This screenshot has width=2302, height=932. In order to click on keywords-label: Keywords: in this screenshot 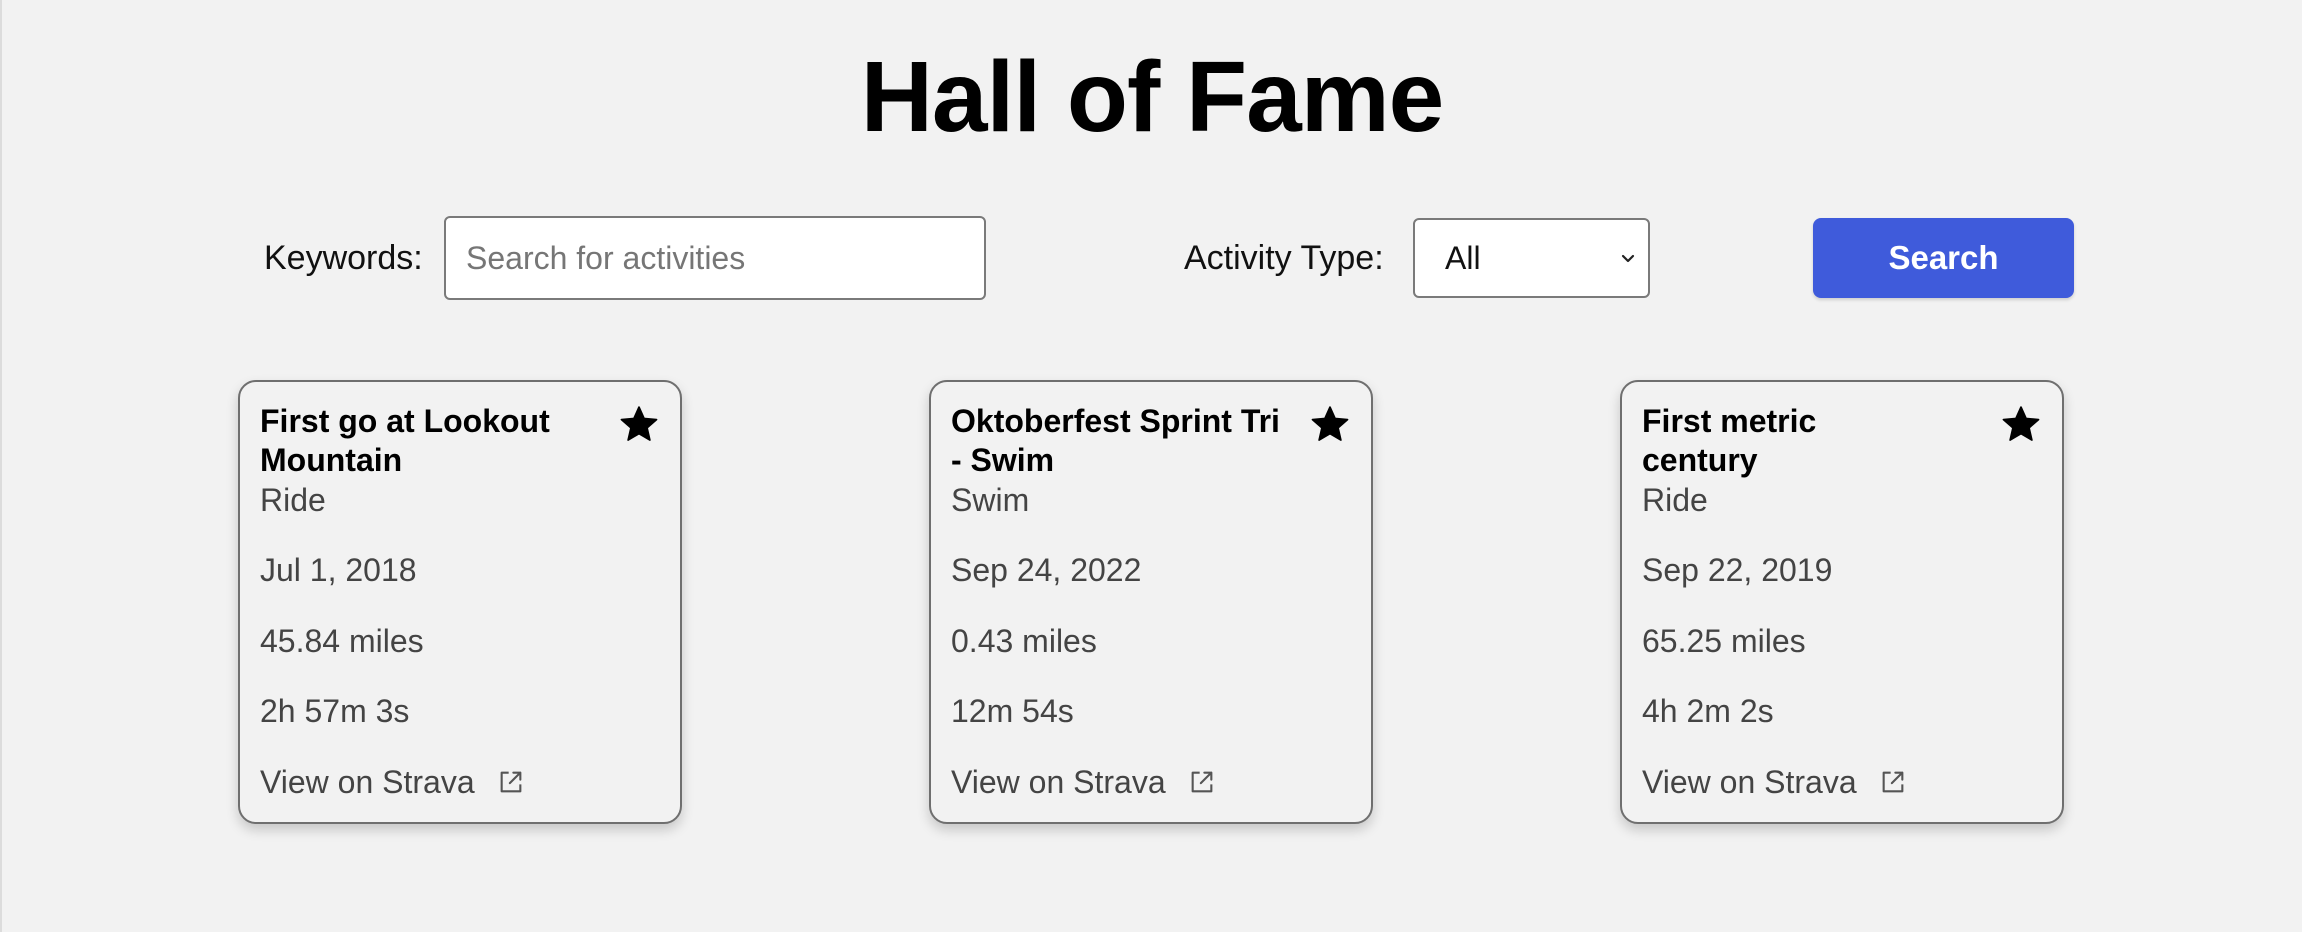, I will do `click(343, 258)`.